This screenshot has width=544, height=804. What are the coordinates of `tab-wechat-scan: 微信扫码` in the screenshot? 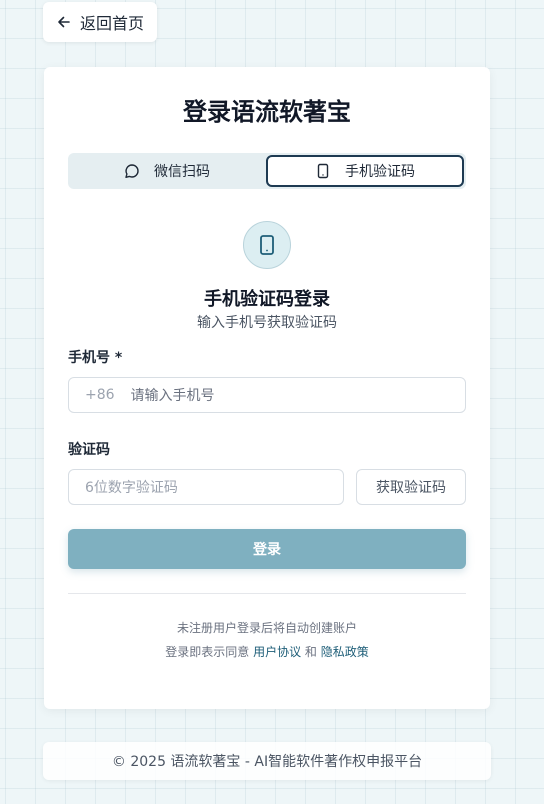 It's located at (167, 171).